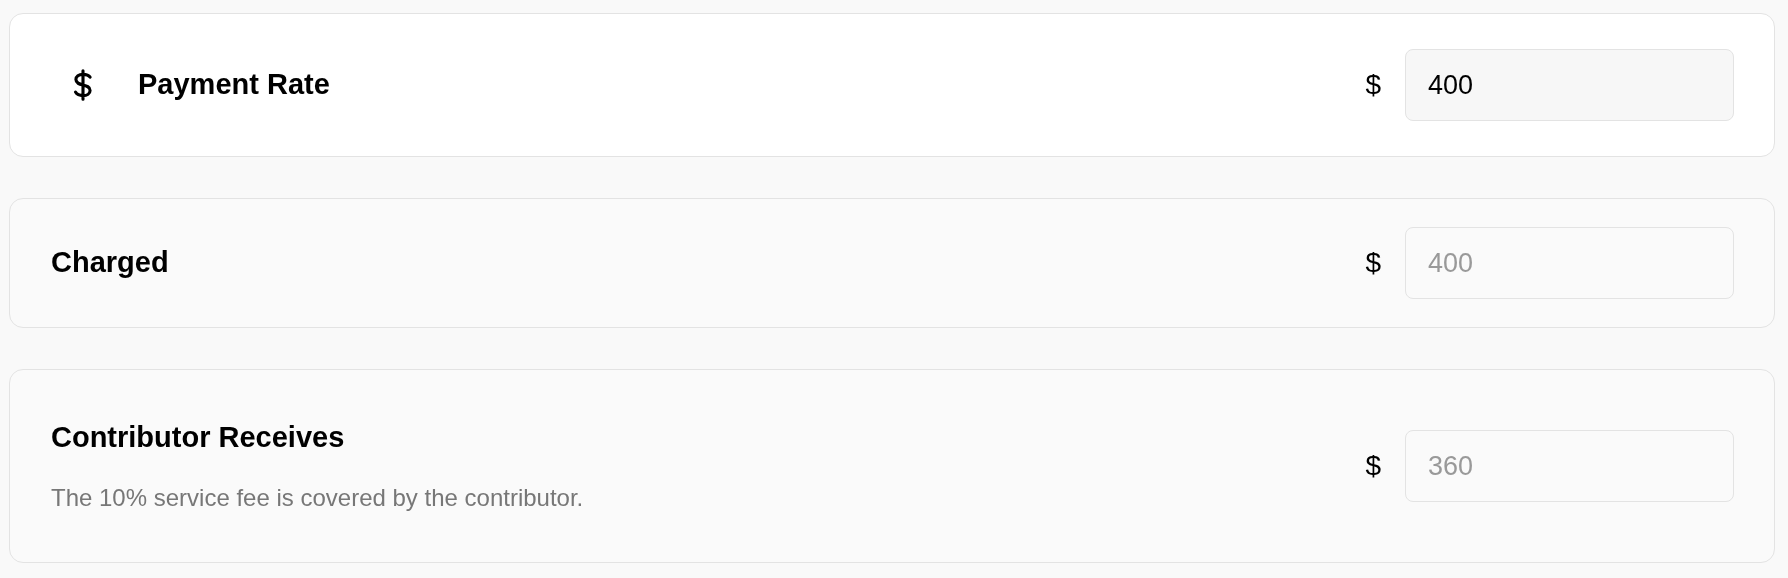 The image size is (1788, 578). What do you see at coordinates (317, 497) in the screenshot?
I see `row-description: The 10% service fee is covered by the contributor.` at bounding box center [317, 497].